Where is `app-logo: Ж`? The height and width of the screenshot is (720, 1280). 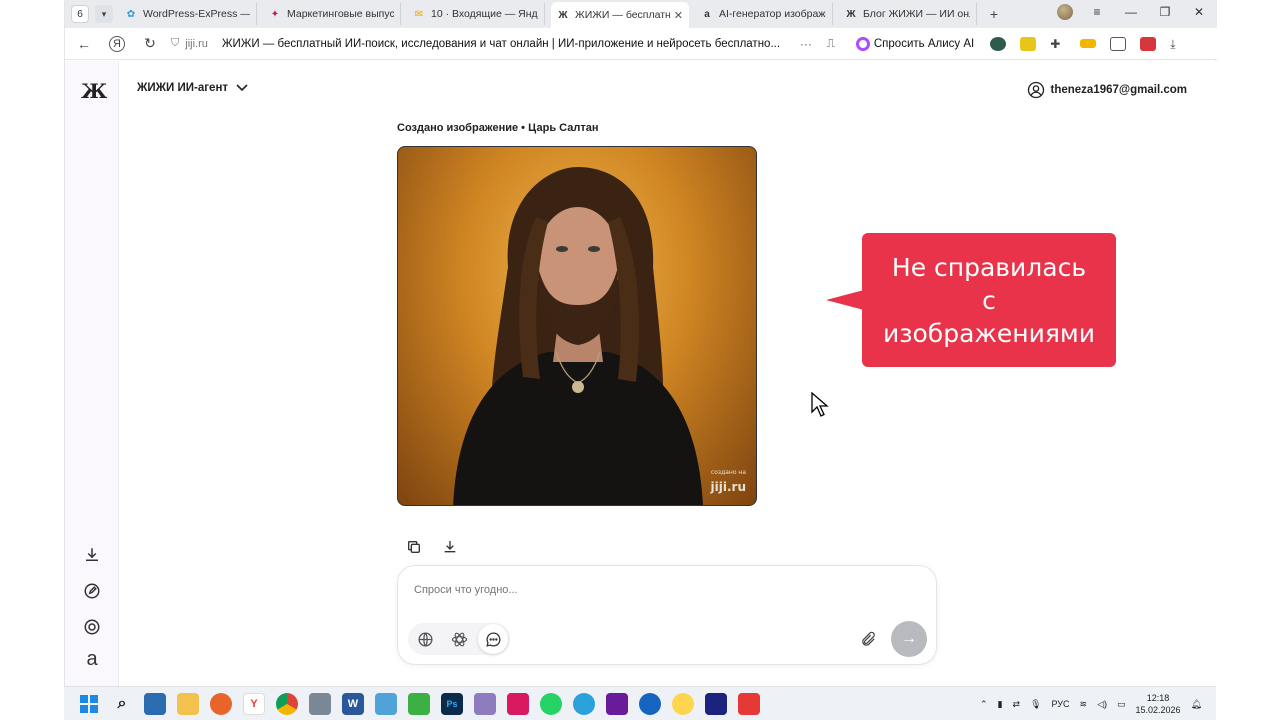
app-logo: Ж is located at coordinates (94, 91).